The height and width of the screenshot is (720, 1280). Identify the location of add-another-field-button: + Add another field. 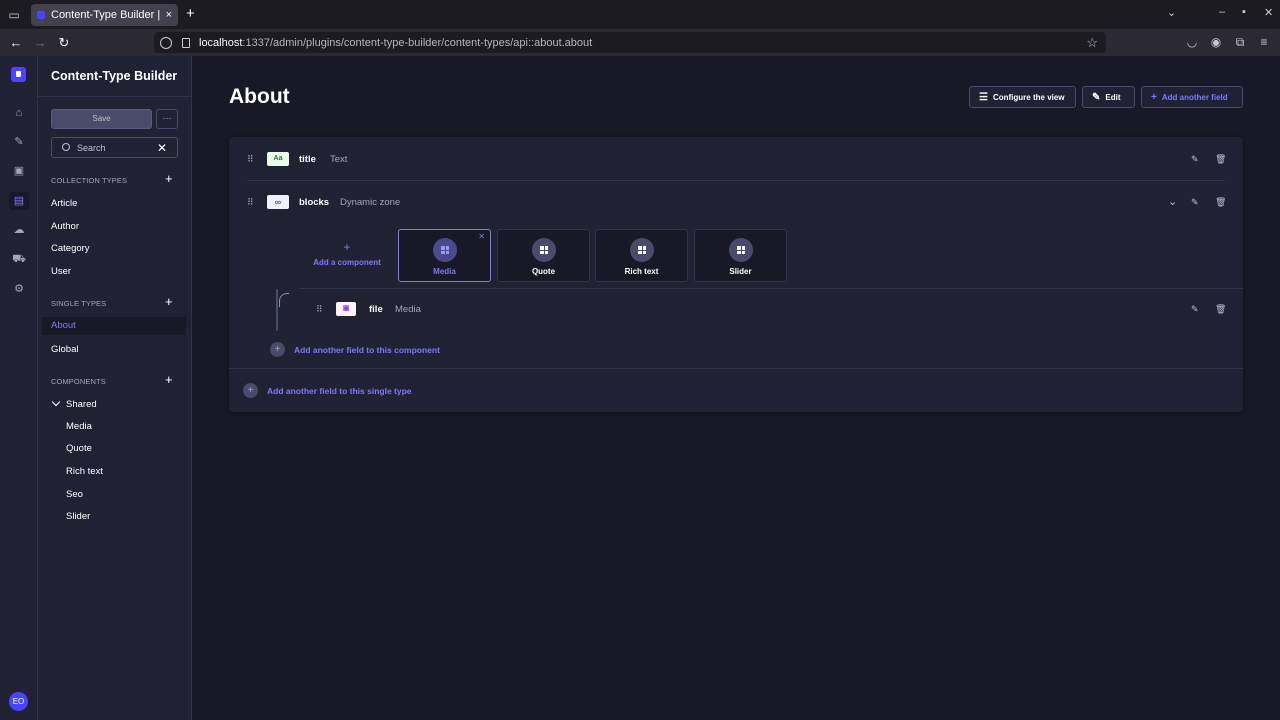
(1192, 97).